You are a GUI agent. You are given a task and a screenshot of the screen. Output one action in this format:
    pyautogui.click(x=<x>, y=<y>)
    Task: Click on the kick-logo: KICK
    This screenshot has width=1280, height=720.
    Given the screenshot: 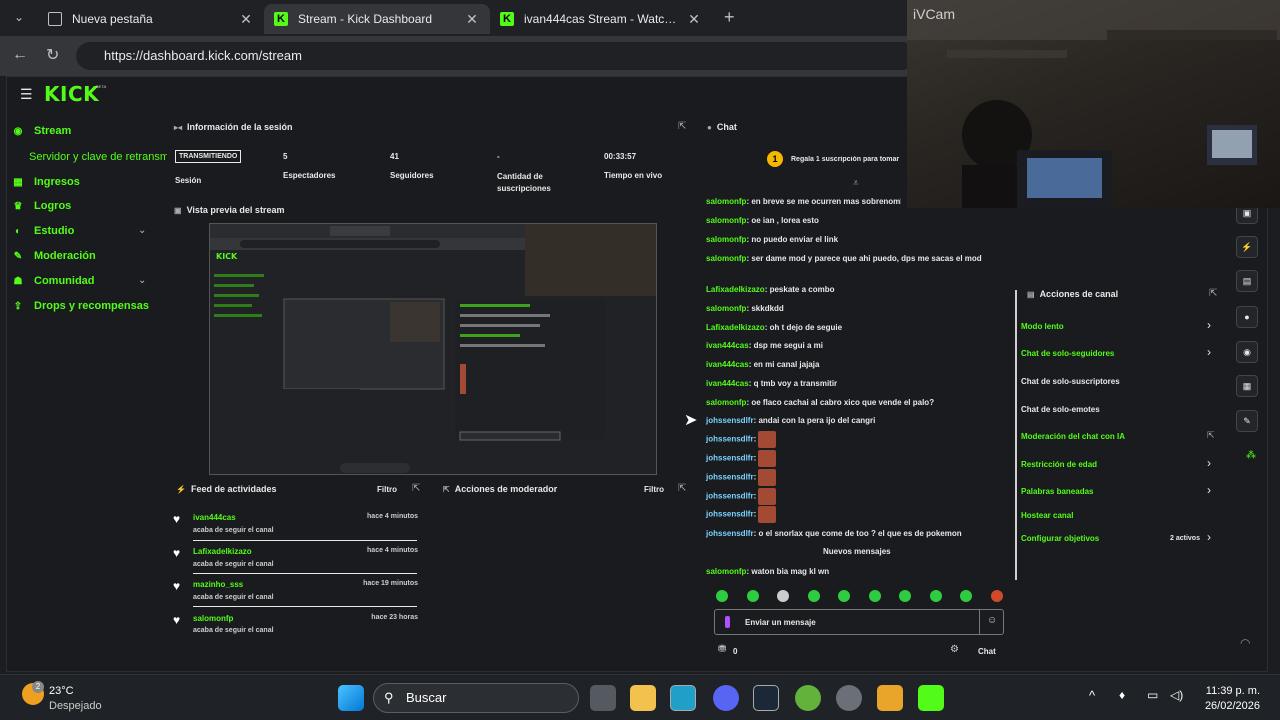 What is the action you would take?
    pyautogui.click(x=71, y=94)
    